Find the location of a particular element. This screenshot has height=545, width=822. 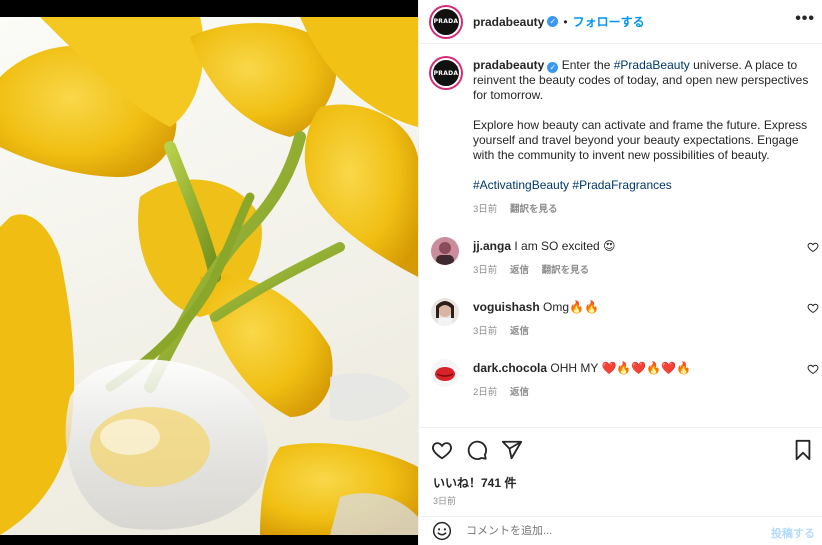

caption-avatar: PRADA is located at coordinates (446, 73).